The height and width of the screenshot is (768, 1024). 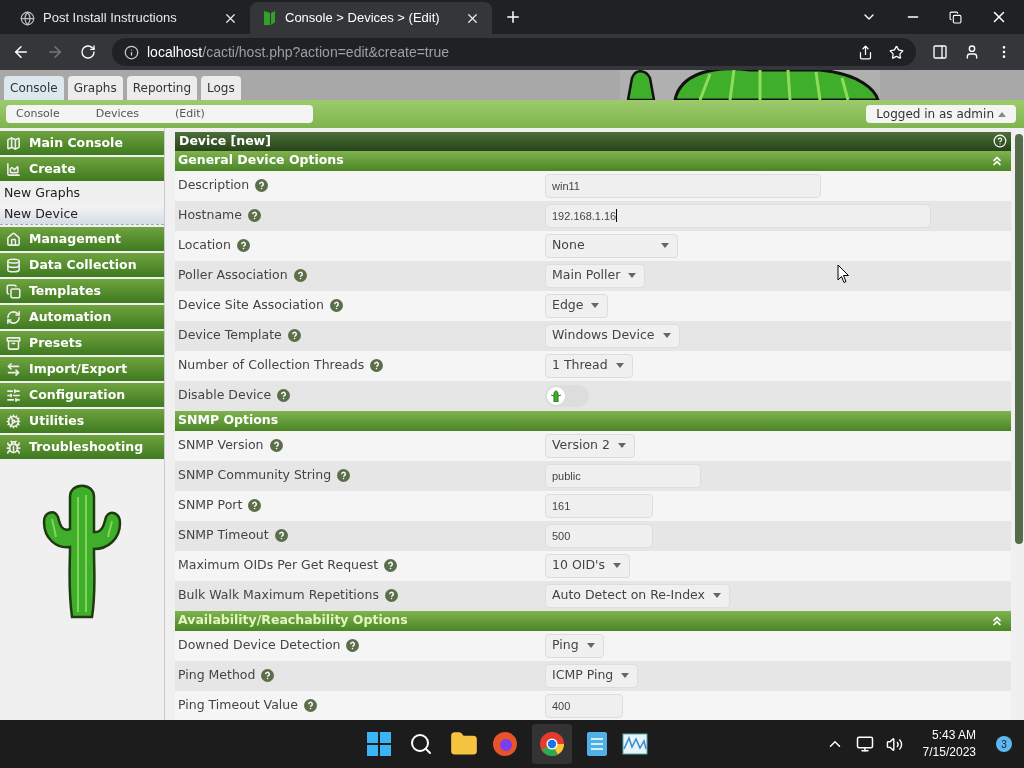 What do you see at coordinates (379, 744) in the screenshot?
I see `start-icon` at bounding box center [379, 744].